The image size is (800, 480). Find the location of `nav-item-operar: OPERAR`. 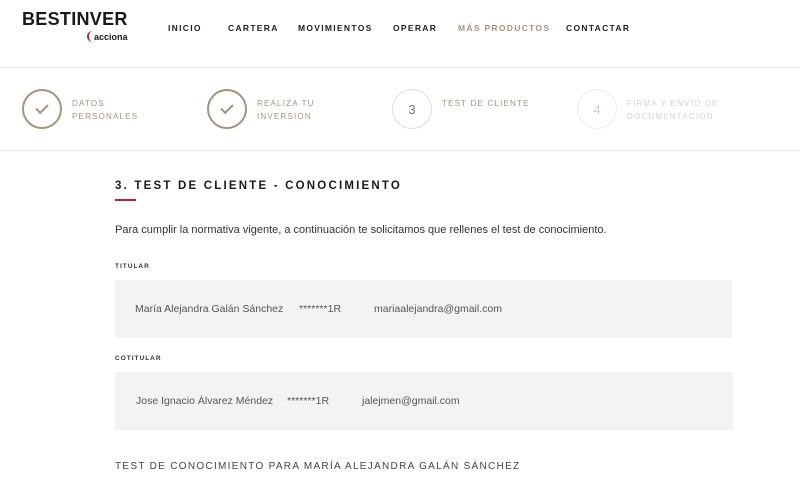

nav-item-operar: OPERAR is located at coordinates (415, 28).